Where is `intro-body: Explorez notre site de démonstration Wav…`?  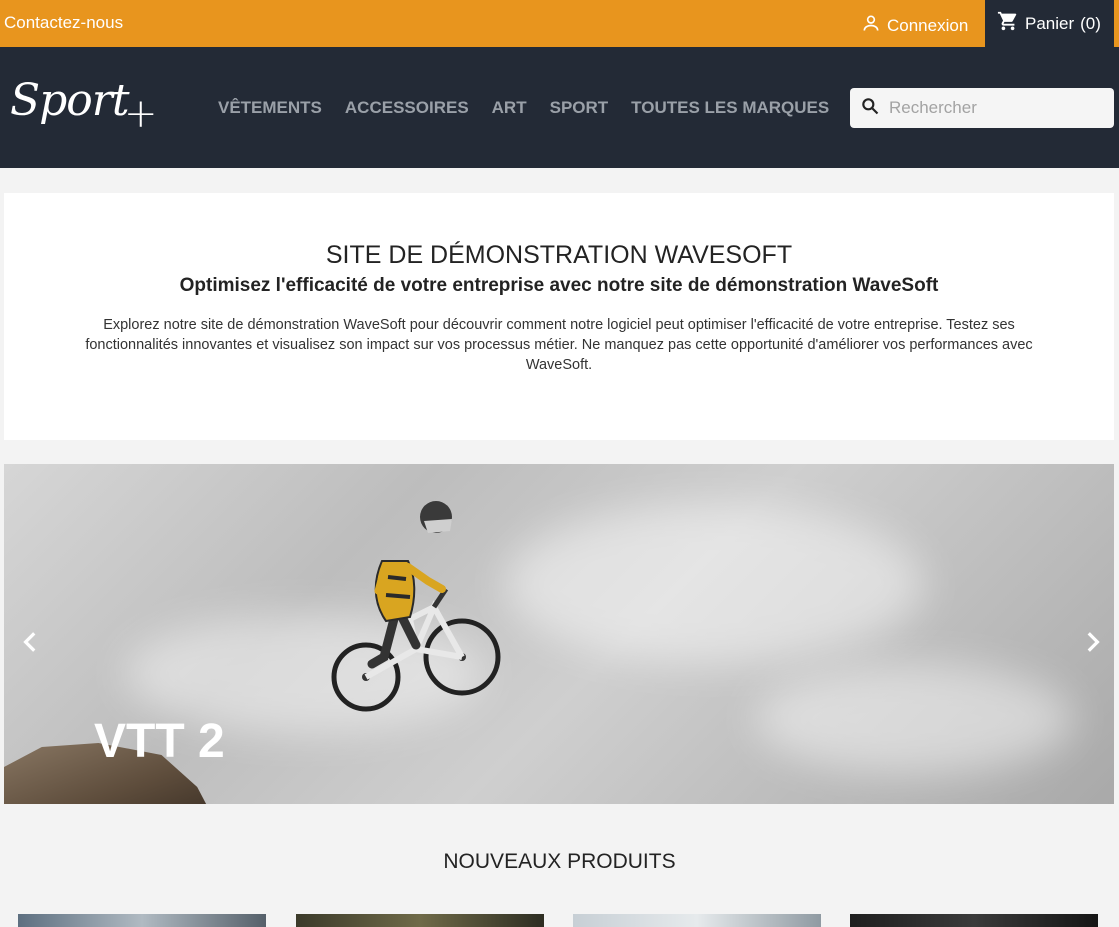
intro-body: Explorez notre site de démonstration Wav… is located at coordinates (559, 345).